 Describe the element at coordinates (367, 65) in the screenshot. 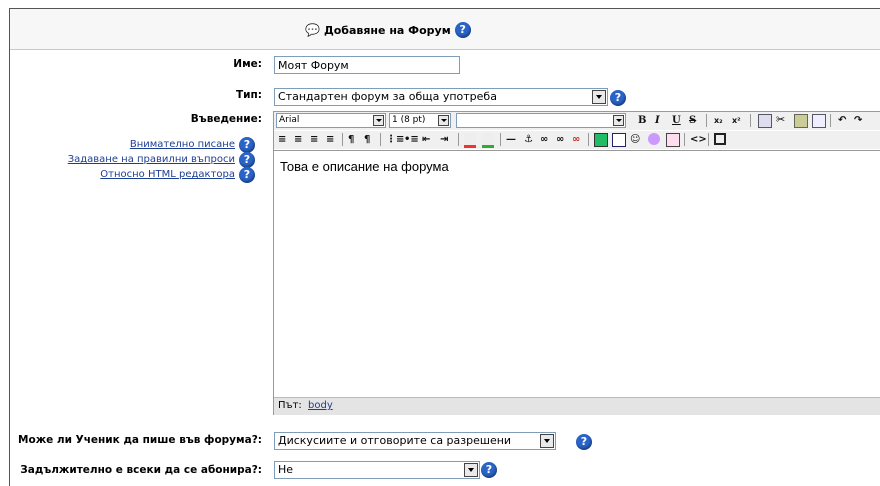

I see `name-input` at that location.